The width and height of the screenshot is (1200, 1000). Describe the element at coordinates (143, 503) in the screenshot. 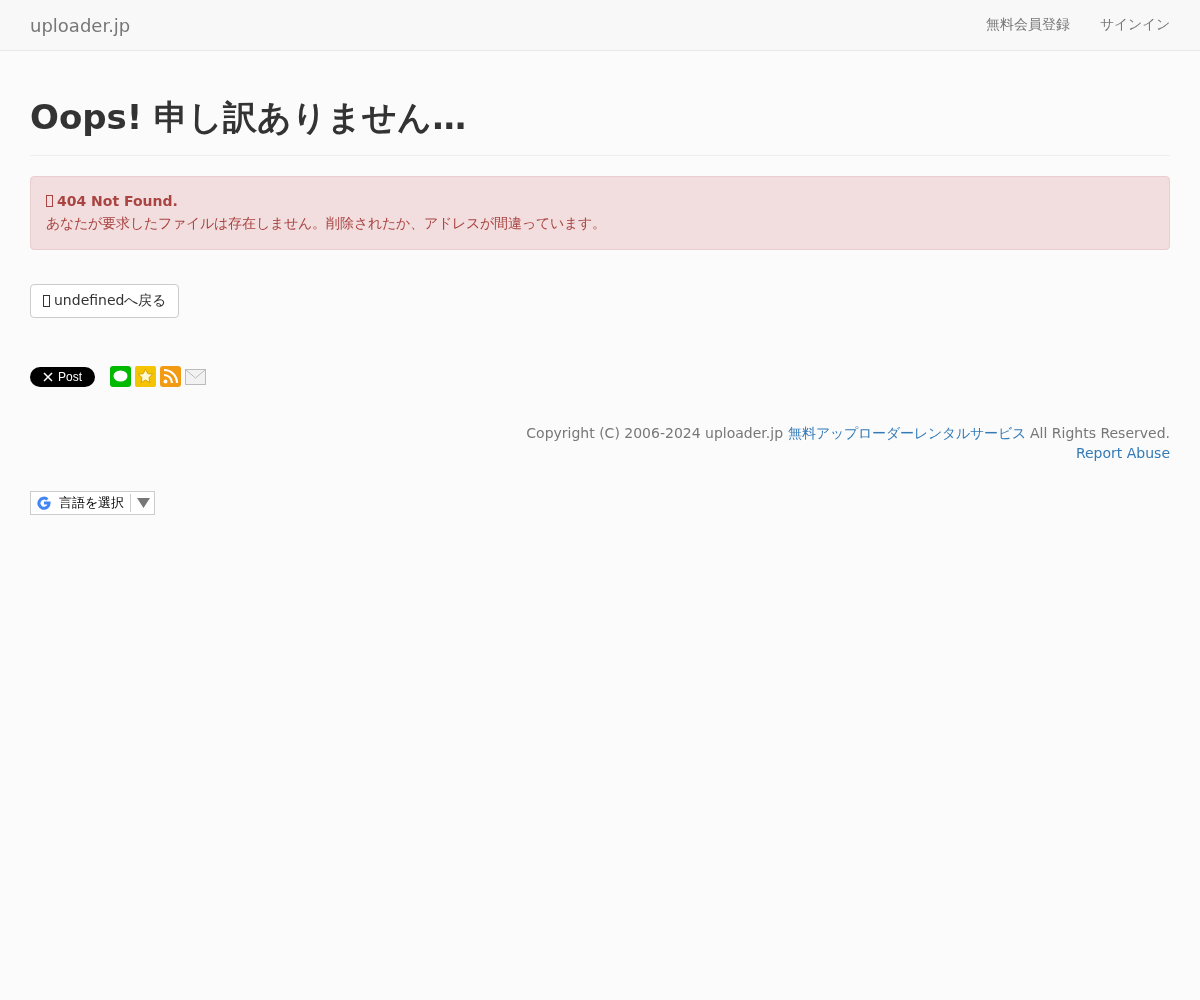

I see `caret-icon` at that location.